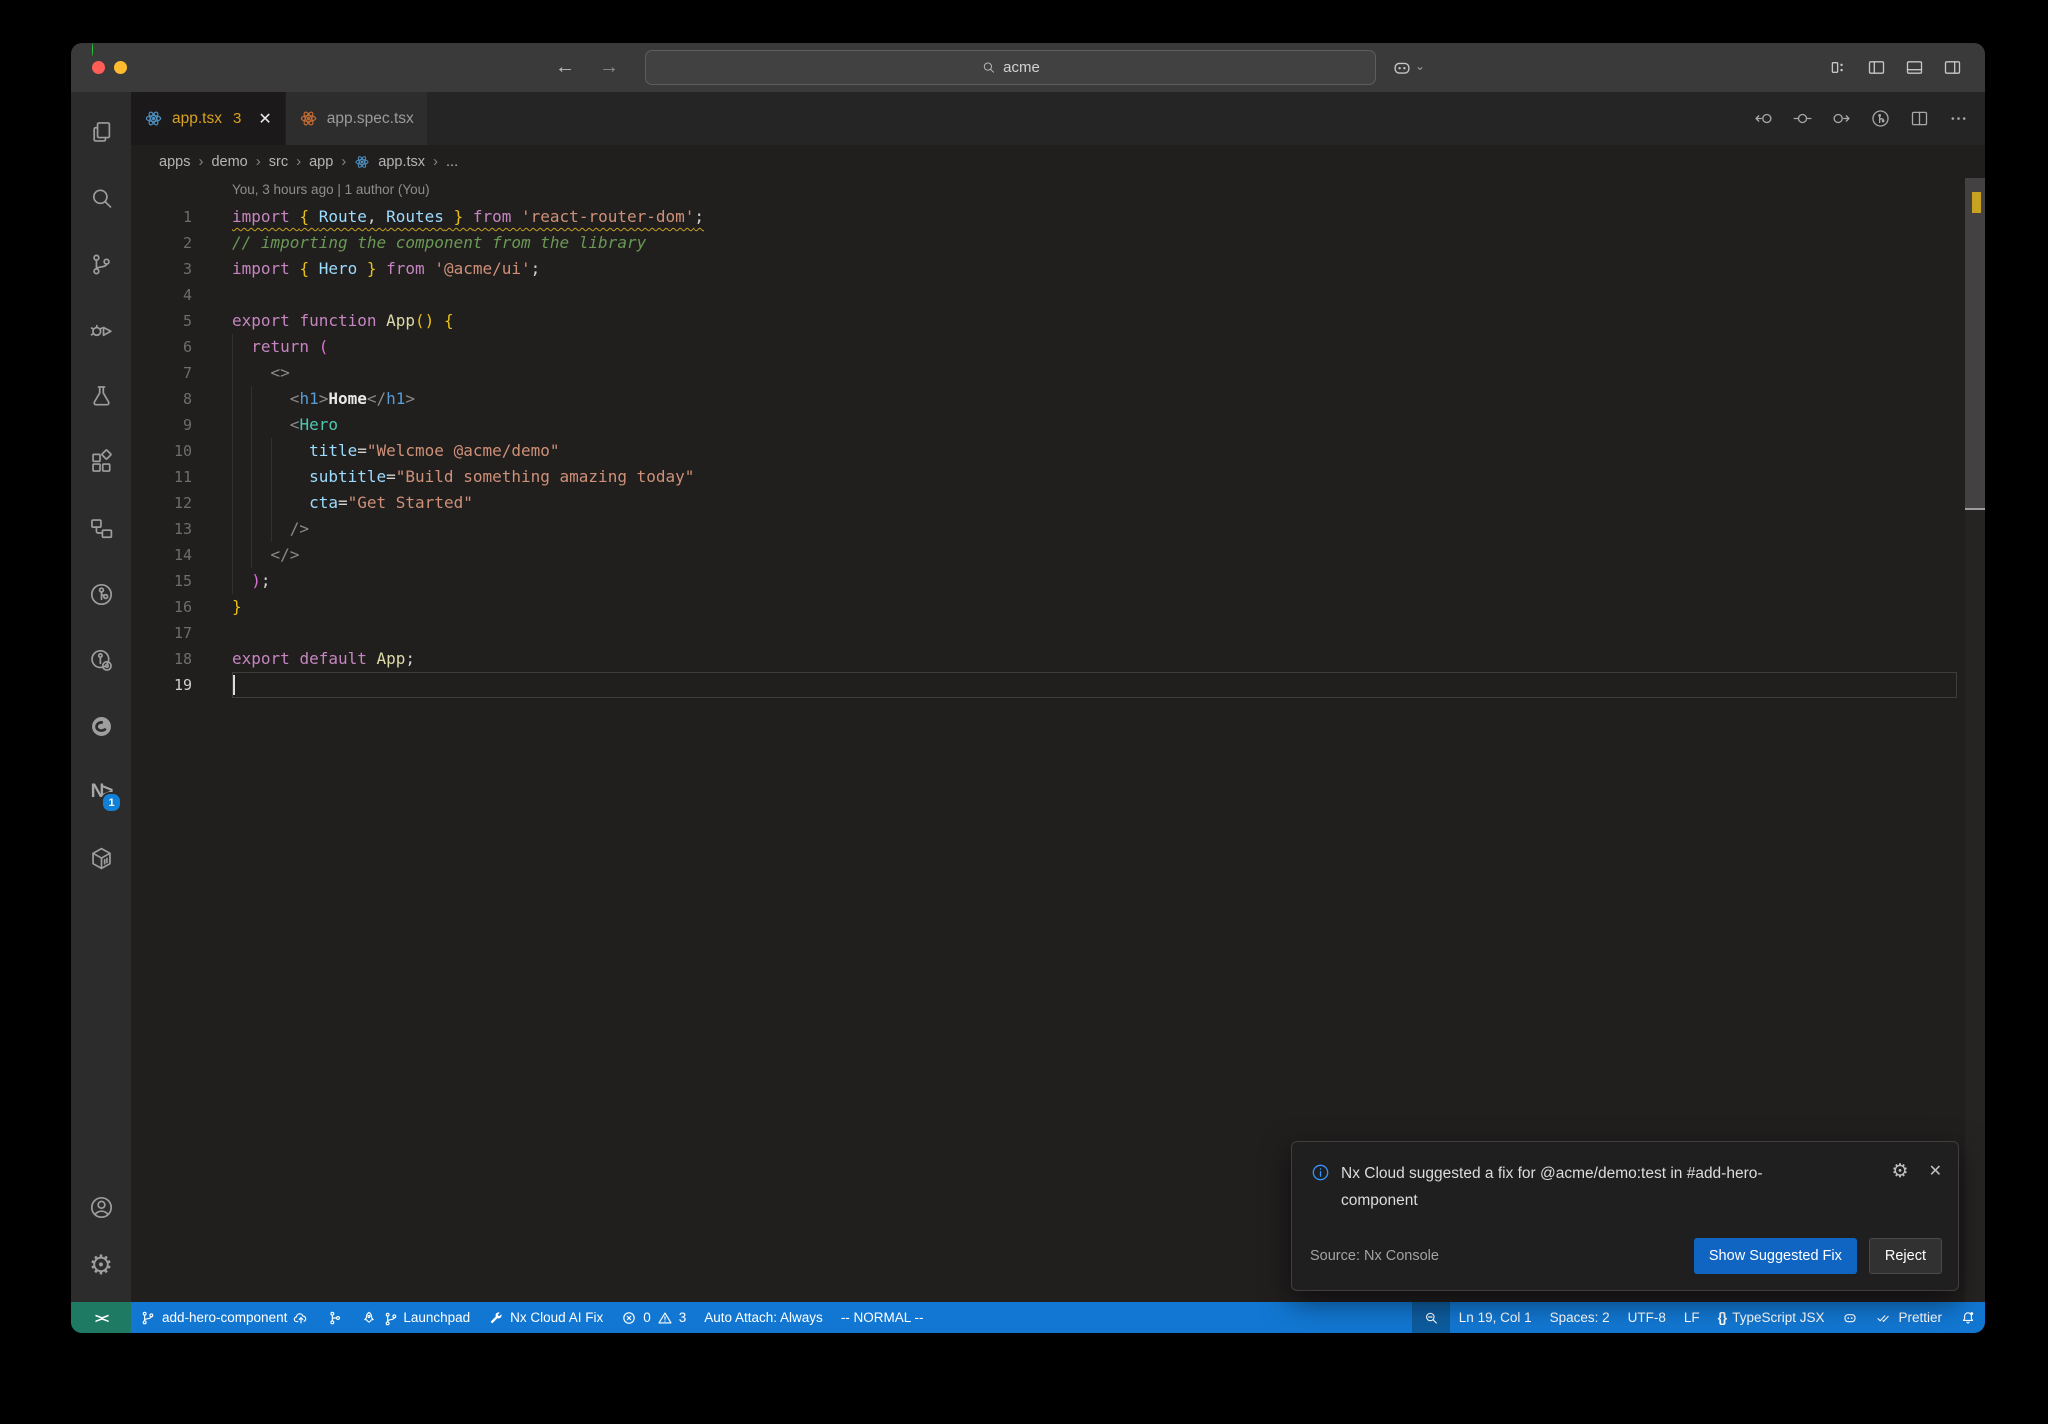 The image size is (2048, 1424). I want to click on code-line: 10 title="Welcmoe @acme/demo", so click(1058, 451).